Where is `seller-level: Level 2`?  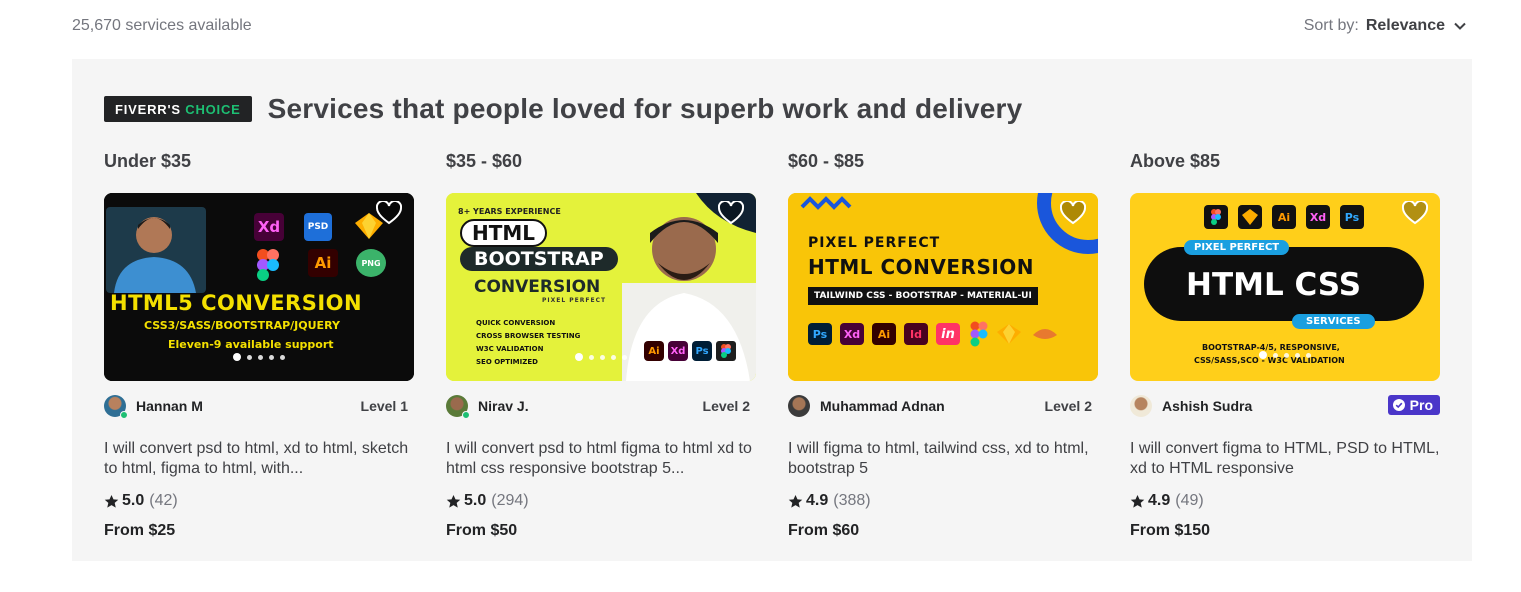
seller-level: Level 2 is located at coordinates (1068, 406).